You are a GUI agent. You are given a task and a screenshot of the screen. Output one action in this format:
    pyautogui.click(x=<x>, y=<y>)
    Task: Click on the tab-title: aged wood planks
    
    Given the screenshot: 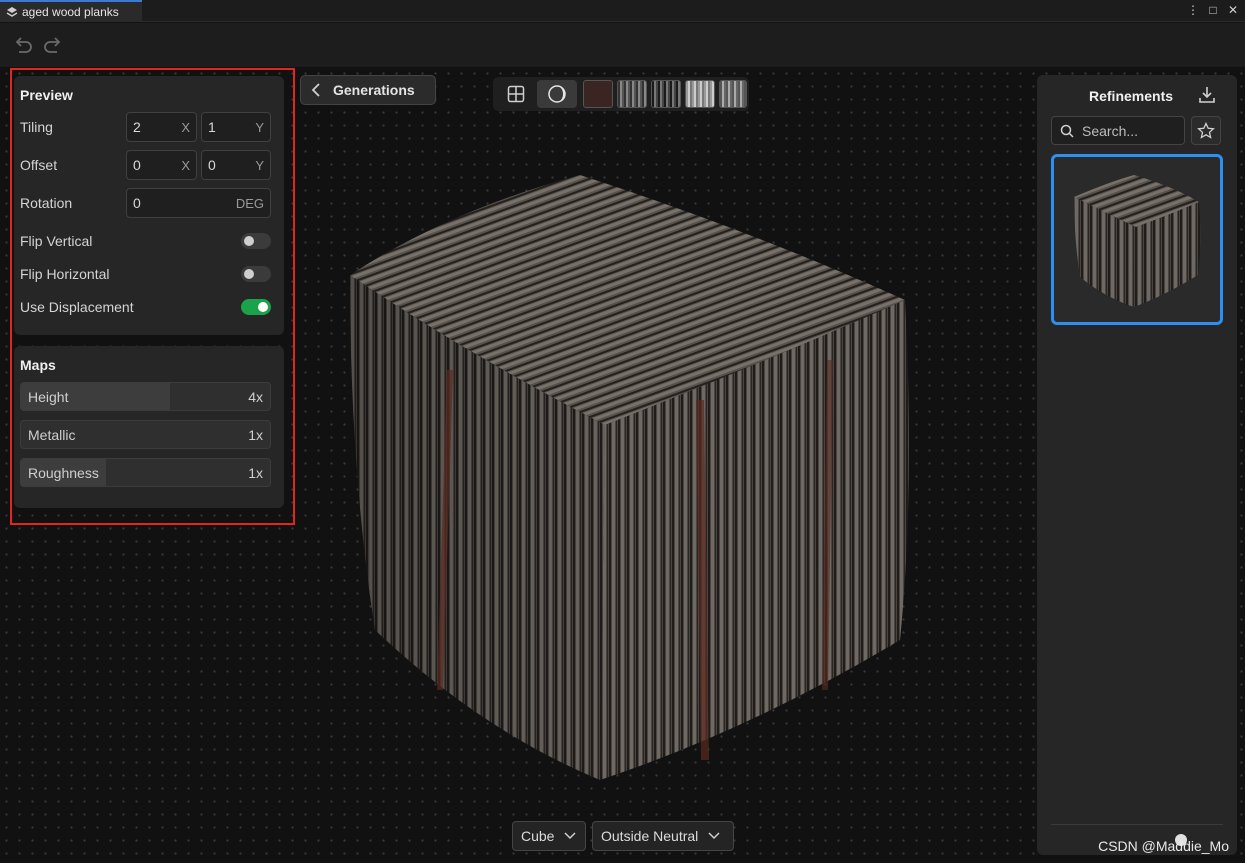 What is the action you would take?
    pyautogui.click(x=70, y=12)
    